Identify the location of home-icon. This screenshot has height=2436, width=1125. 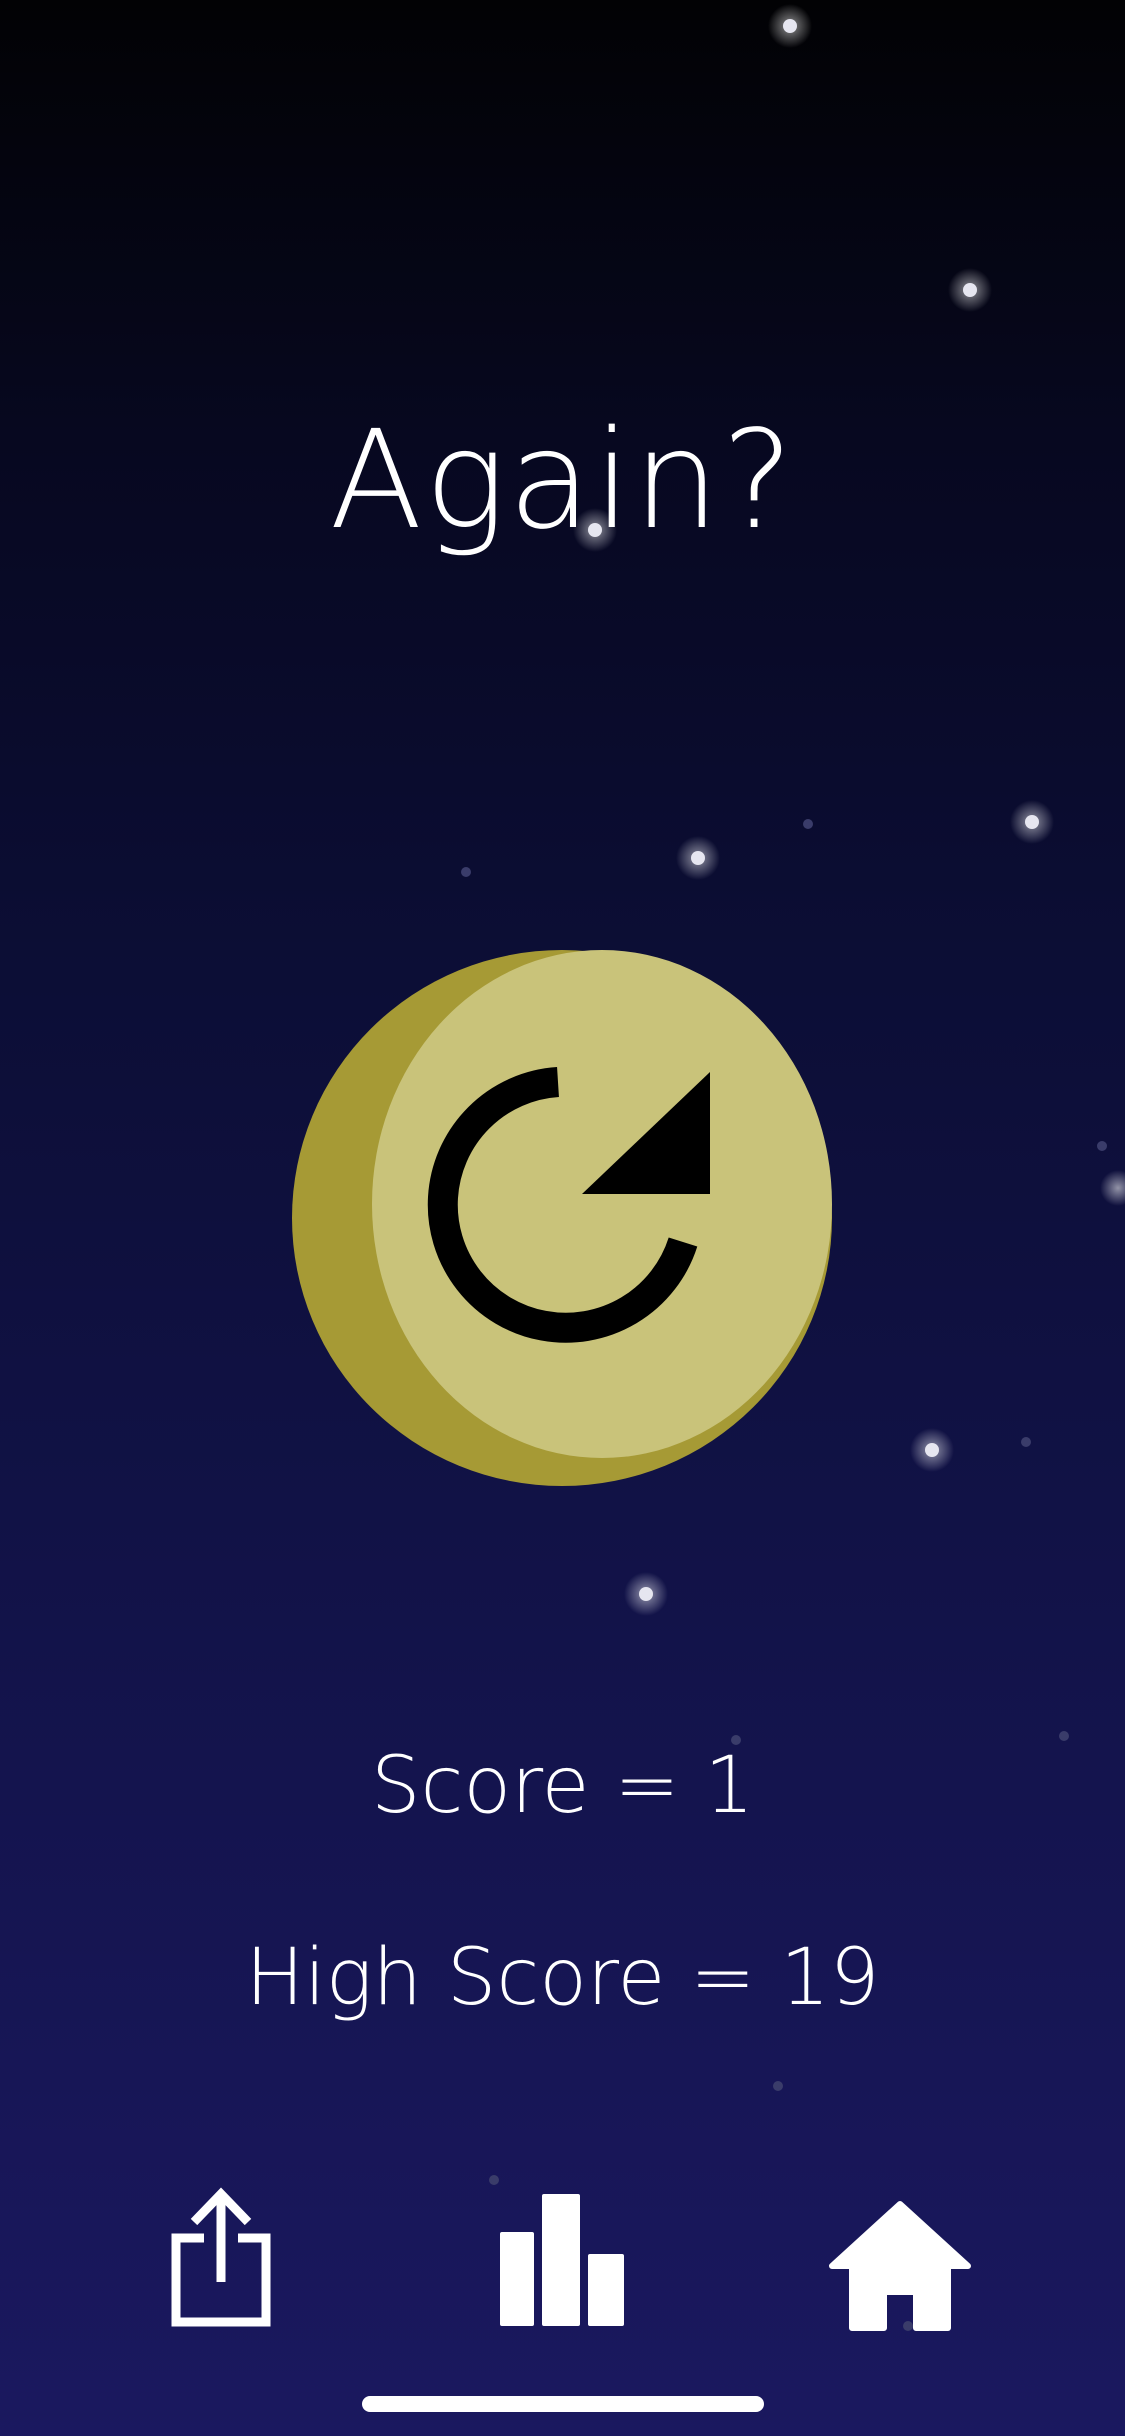
(900, 2266).